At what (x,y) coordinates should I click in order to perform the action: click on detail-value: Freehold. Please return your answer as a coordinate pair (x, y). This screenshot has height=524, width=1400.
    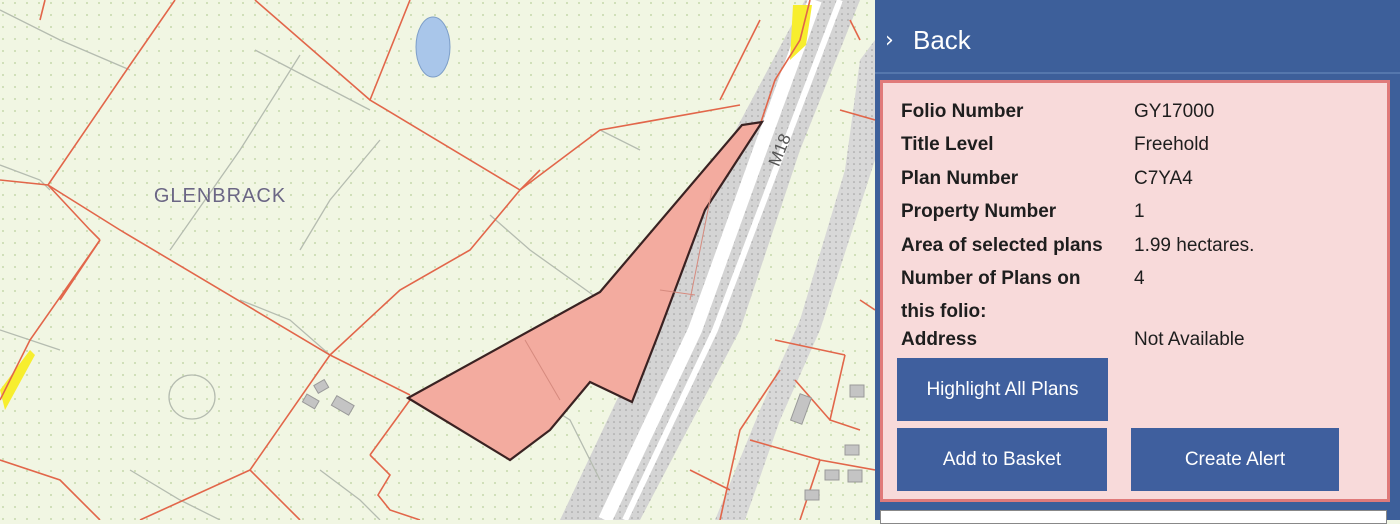
    Looking at the image, I should click on (1171, 144).